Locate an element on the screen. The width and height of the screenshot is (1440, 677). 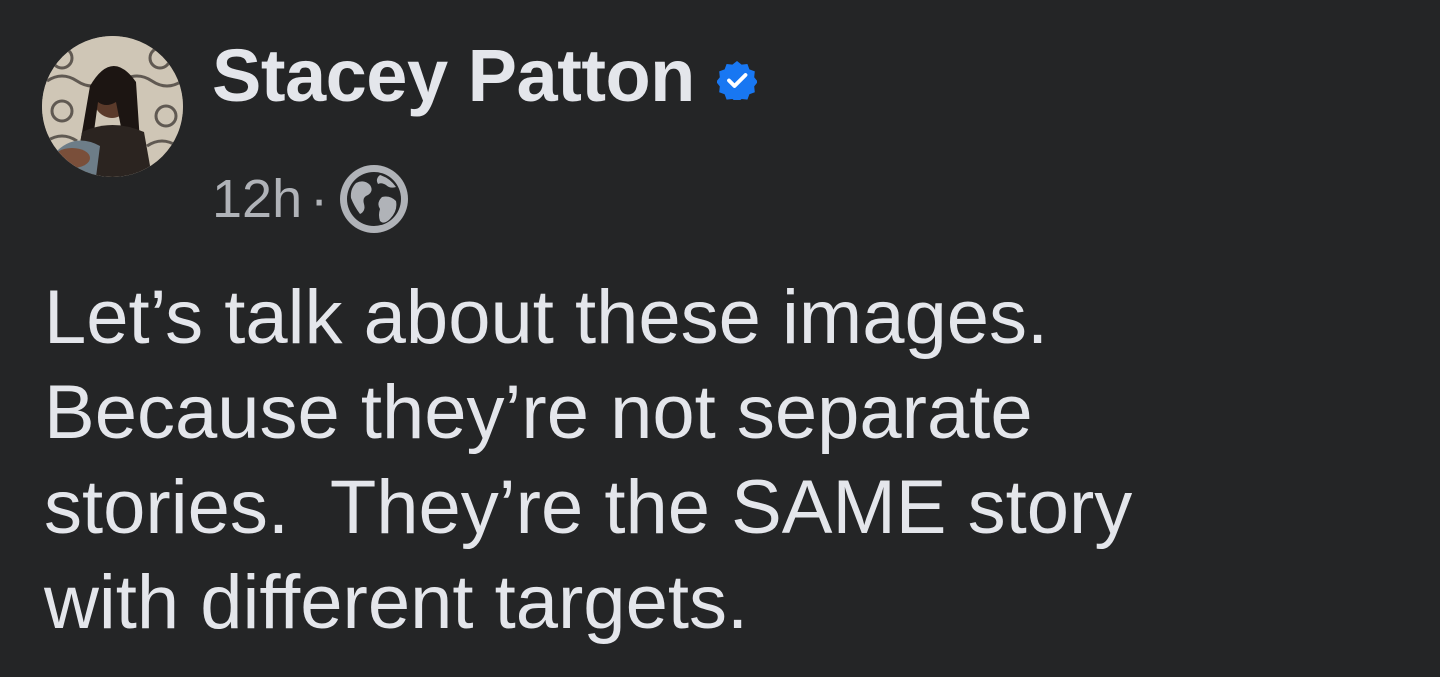
avatar is located at coordinates (112, 106).